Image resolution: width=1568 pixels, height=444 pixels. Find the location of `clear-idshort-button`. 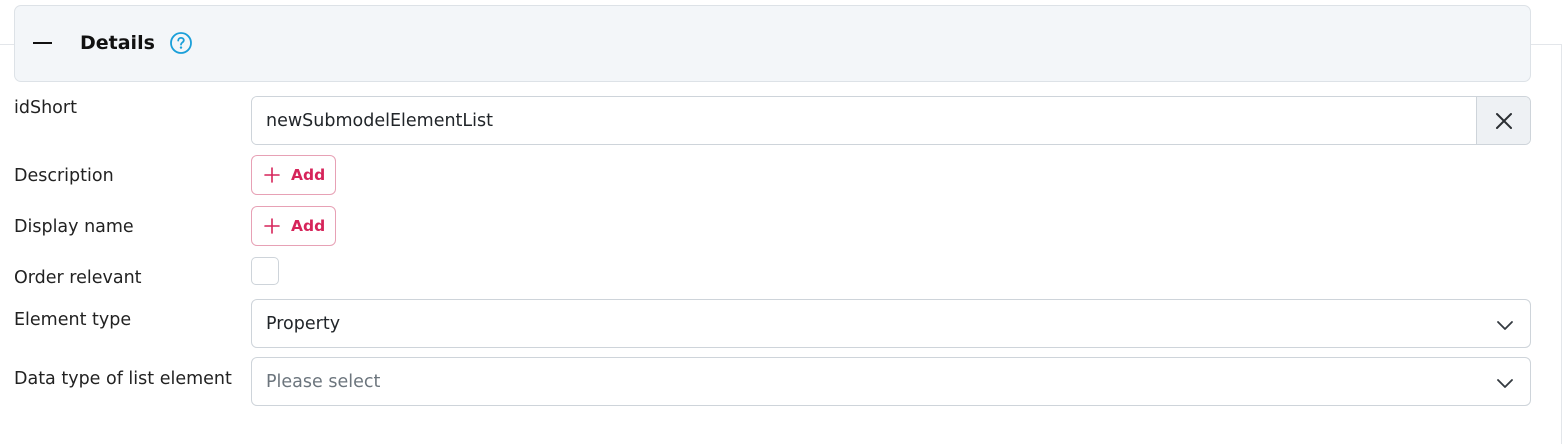

clear-idshort-button is located at coordinates (1503, 120).